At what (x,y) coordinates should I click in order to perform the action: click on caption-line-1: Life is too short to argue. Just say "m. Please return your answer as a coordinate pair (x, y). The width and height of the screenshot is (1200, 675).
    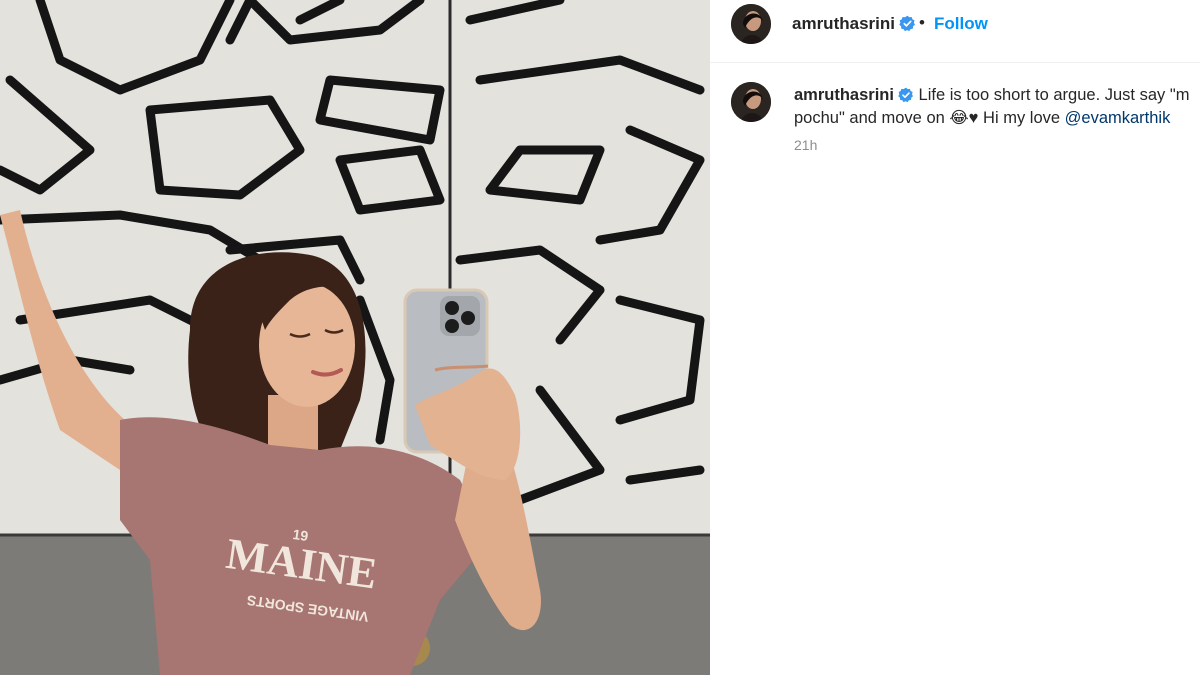
    Looking at the image, I should click on (1054, 95).